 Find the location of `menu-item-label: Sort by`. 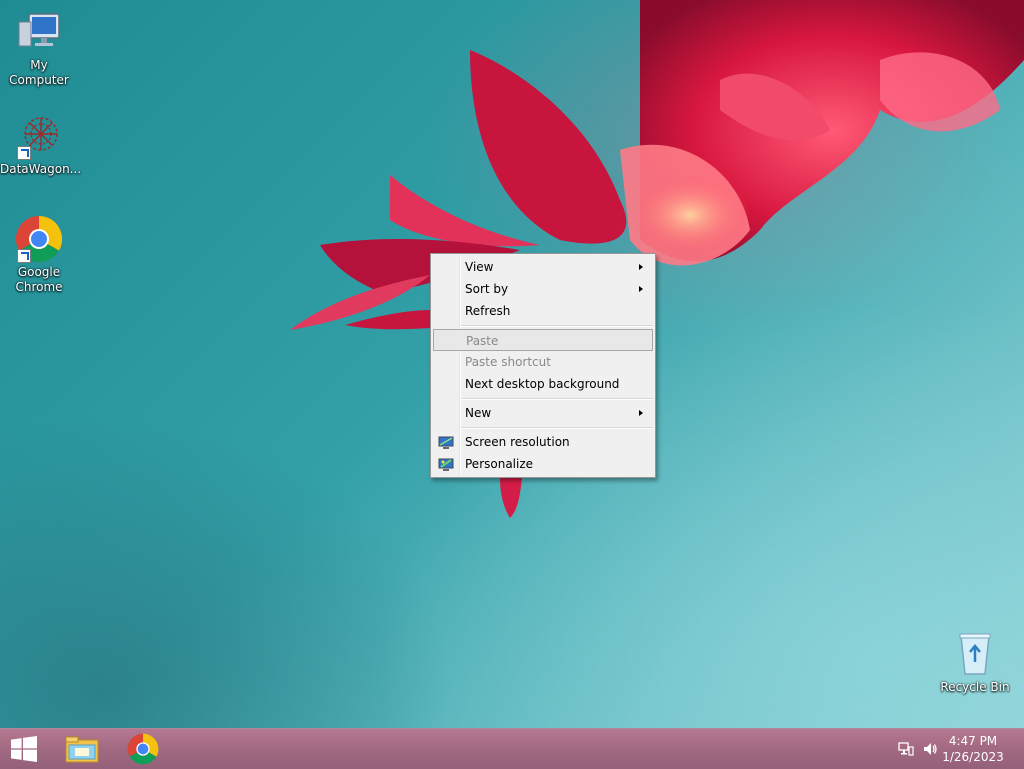

menu-item-label: Sort by is located at coordinates (487, 289).